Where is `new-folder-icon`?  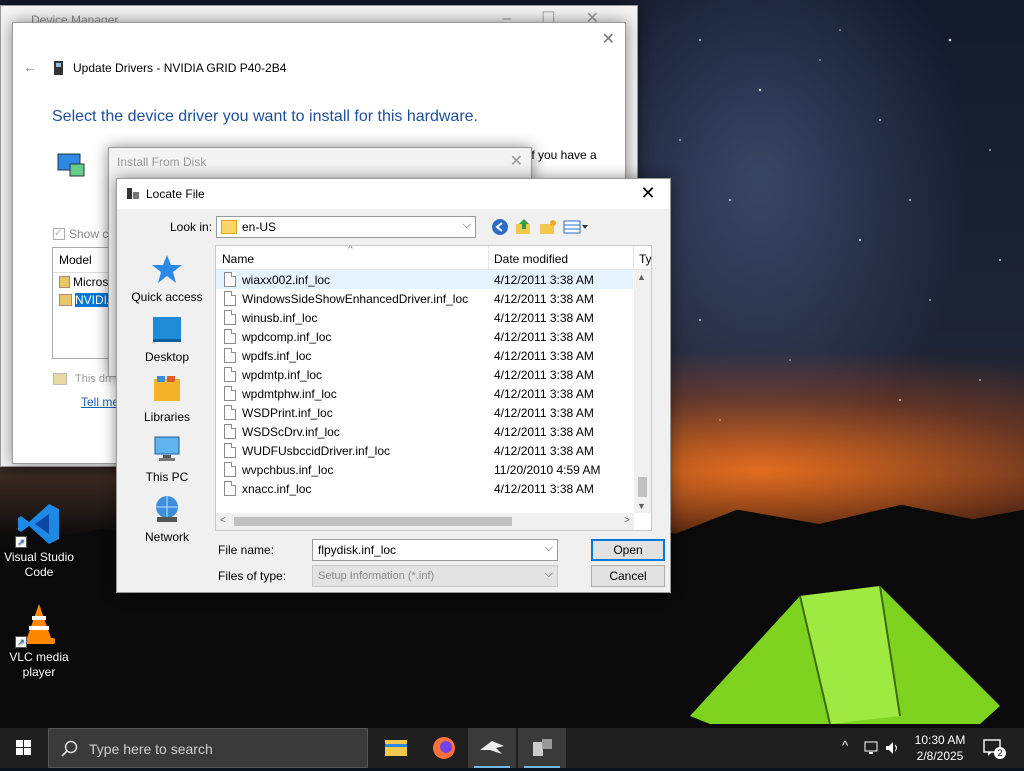 new-folder-icon is located at coordinates (548, 227).